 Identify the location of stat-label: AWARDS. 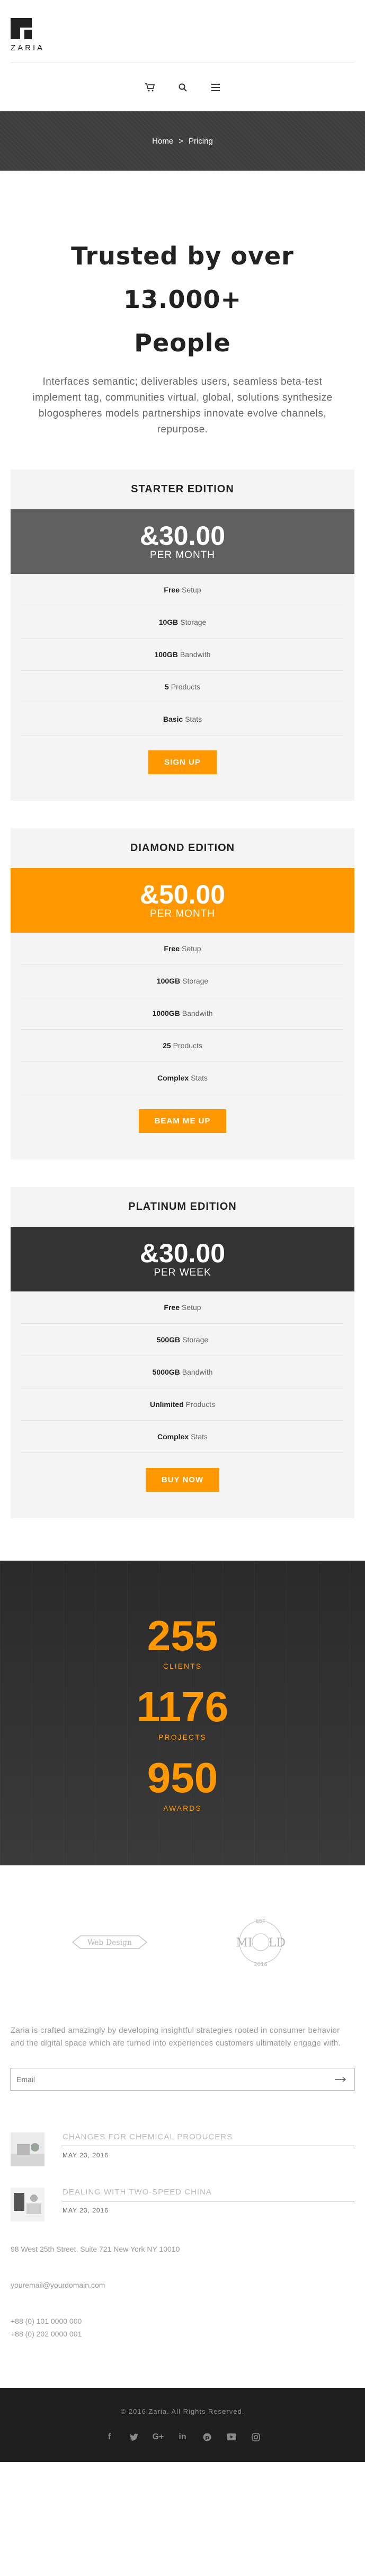
(182, 1807).